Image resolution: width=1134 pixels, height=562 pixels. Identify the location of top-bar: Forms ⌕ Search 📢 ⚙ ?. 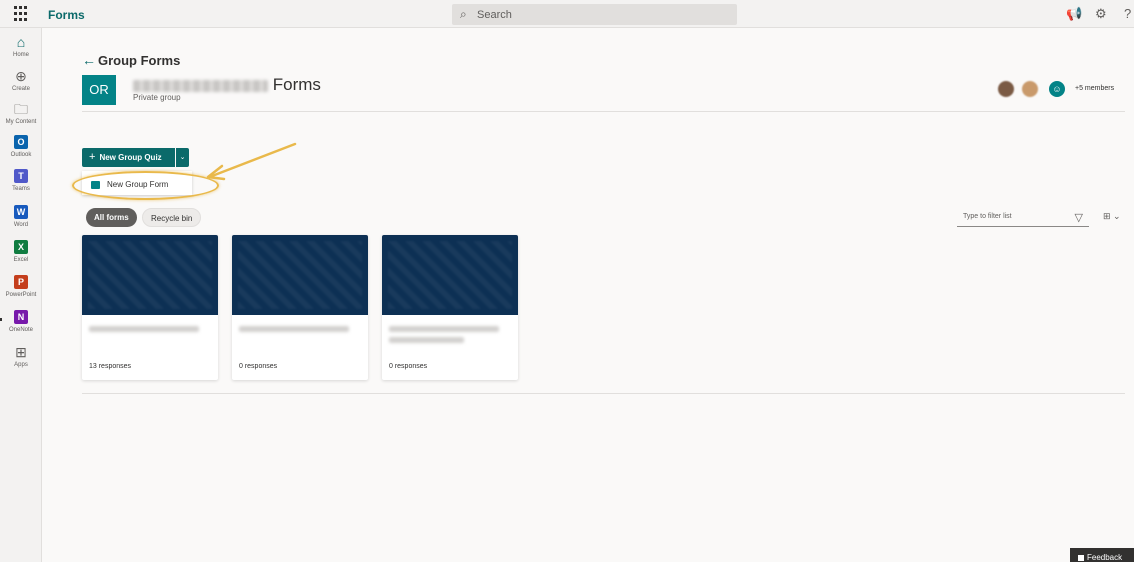
(567, 14).